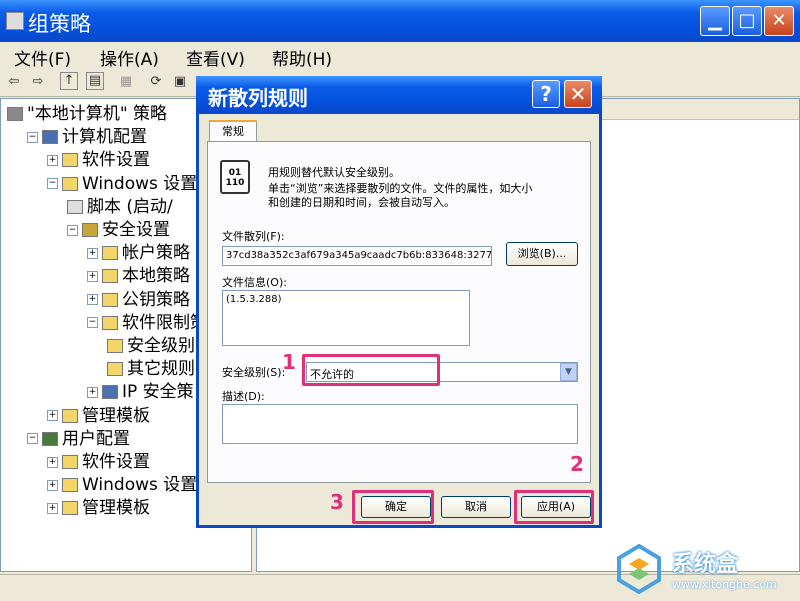  Describe the element at coordinates (578, 94) in the screenshot. I see `dialog-close-button: ✕` at that location.